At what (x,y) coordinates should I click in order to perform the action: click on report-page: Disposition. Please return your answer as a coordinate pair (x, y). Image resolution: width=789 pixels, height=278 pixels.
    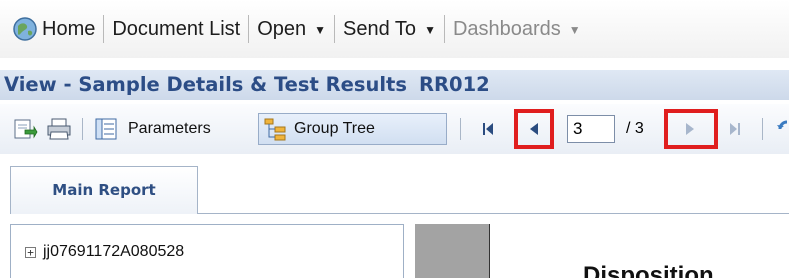
    Looking at the image, I should click on (639, 251).